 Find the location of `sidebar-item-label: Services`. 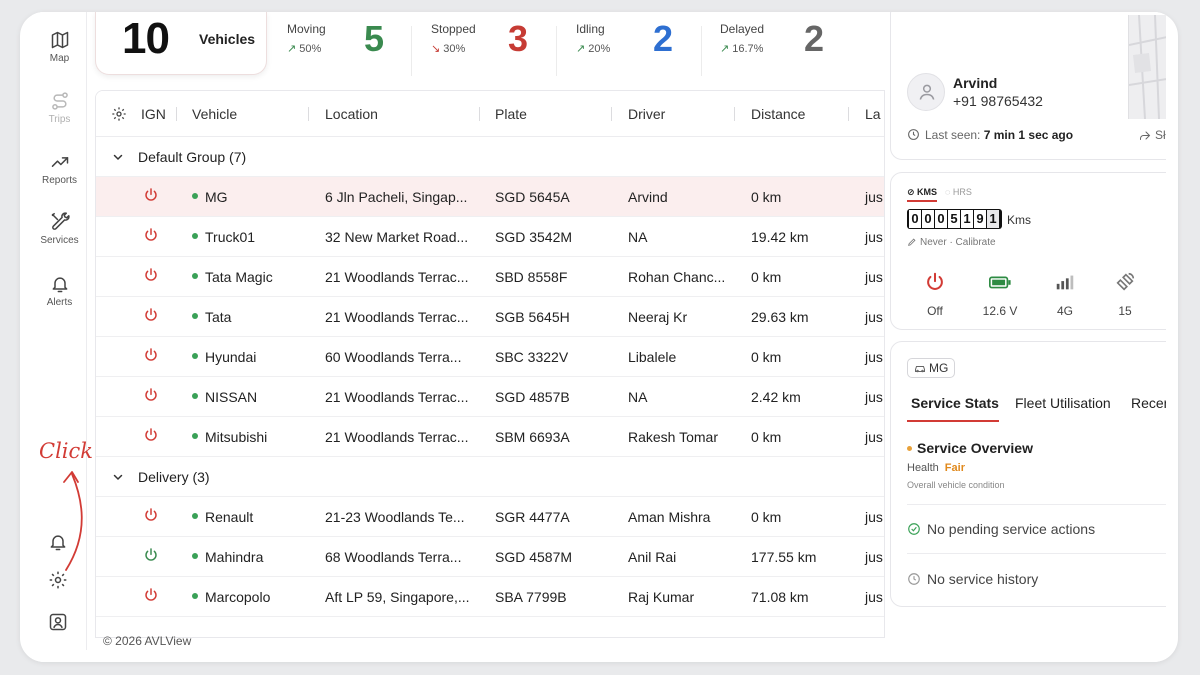

sidebar-item-label: Services is located at coordinates (59, 240).